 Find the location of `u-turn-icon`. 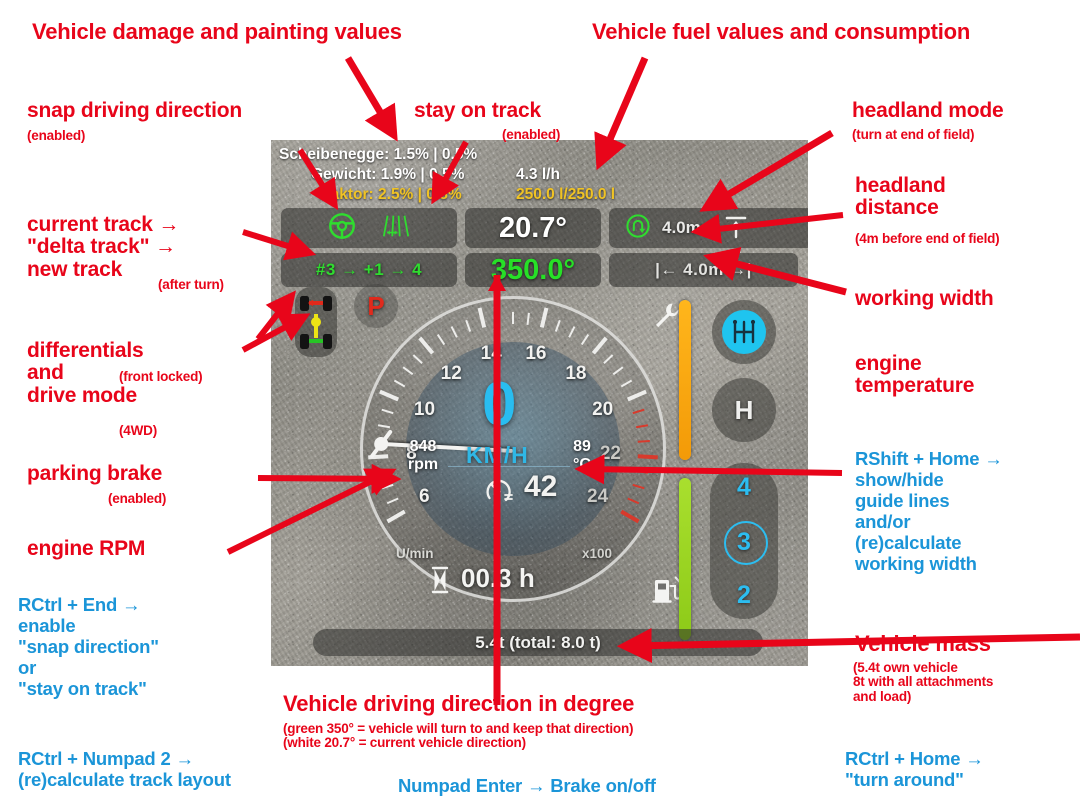

u-turn-icon is located at coordinates (638, 228).